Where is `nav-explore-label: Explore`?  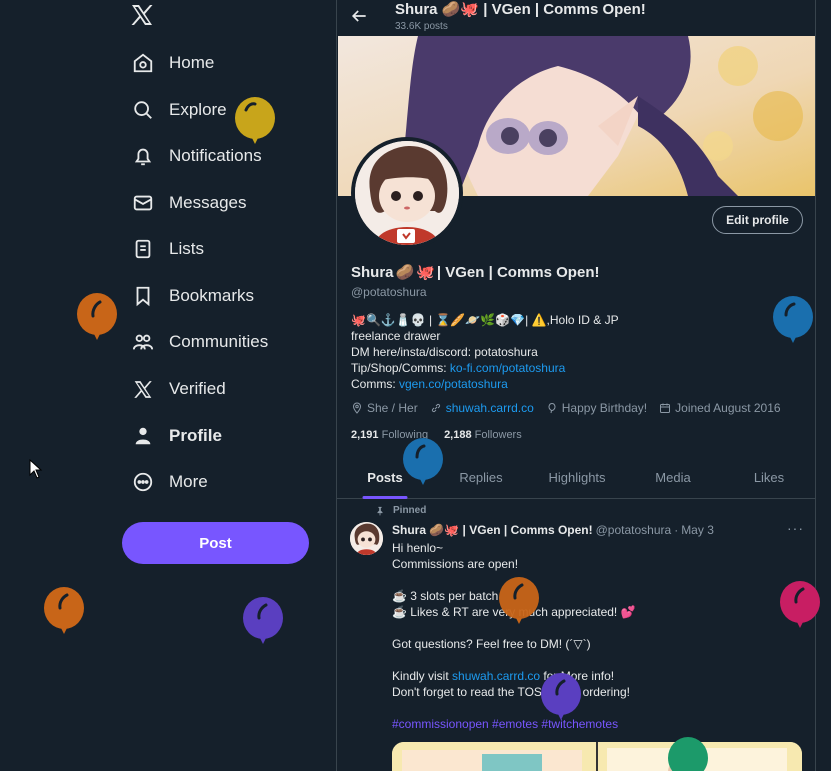
nav-explore-label: Explore is located at coordinates (198, 109).